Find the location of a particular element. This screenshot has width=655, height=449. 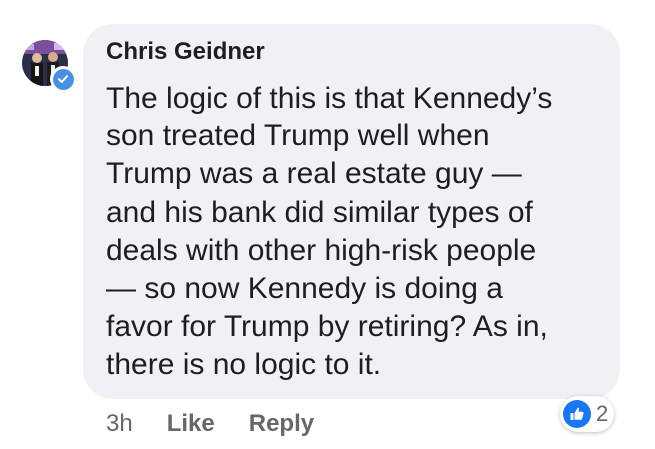

comment-text-line: The logic of this is that Kennedy’s is located at coordinates (329, 98).